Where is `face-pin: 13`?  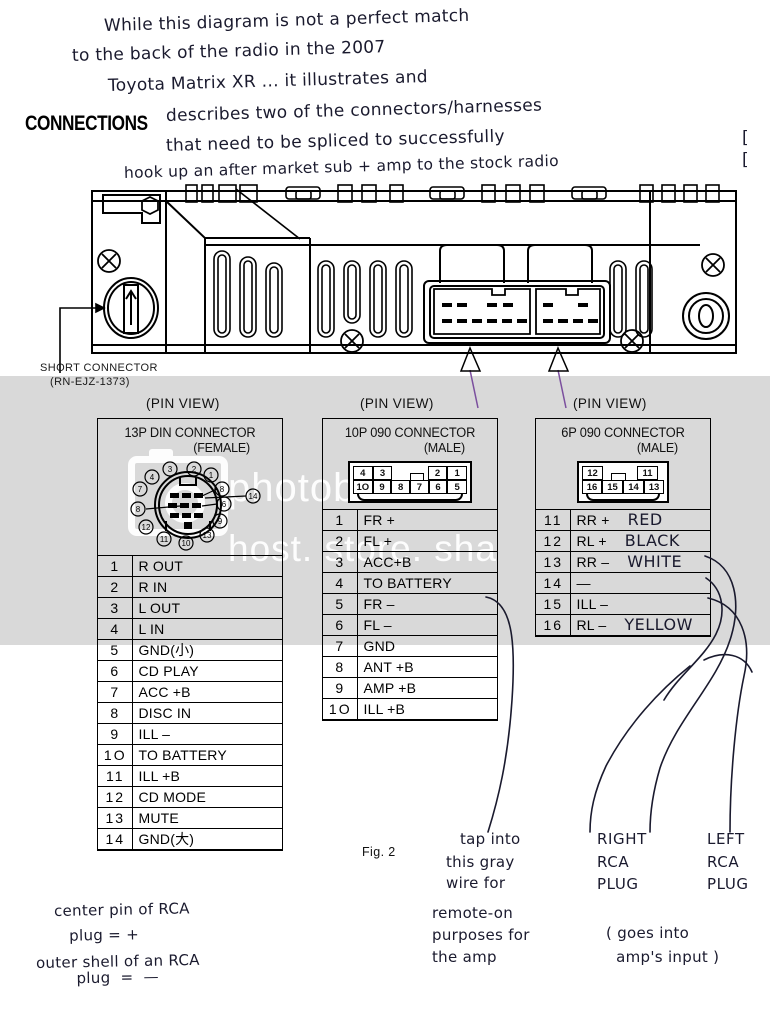 face-pin: 13 is located at coordinates (653, 487).